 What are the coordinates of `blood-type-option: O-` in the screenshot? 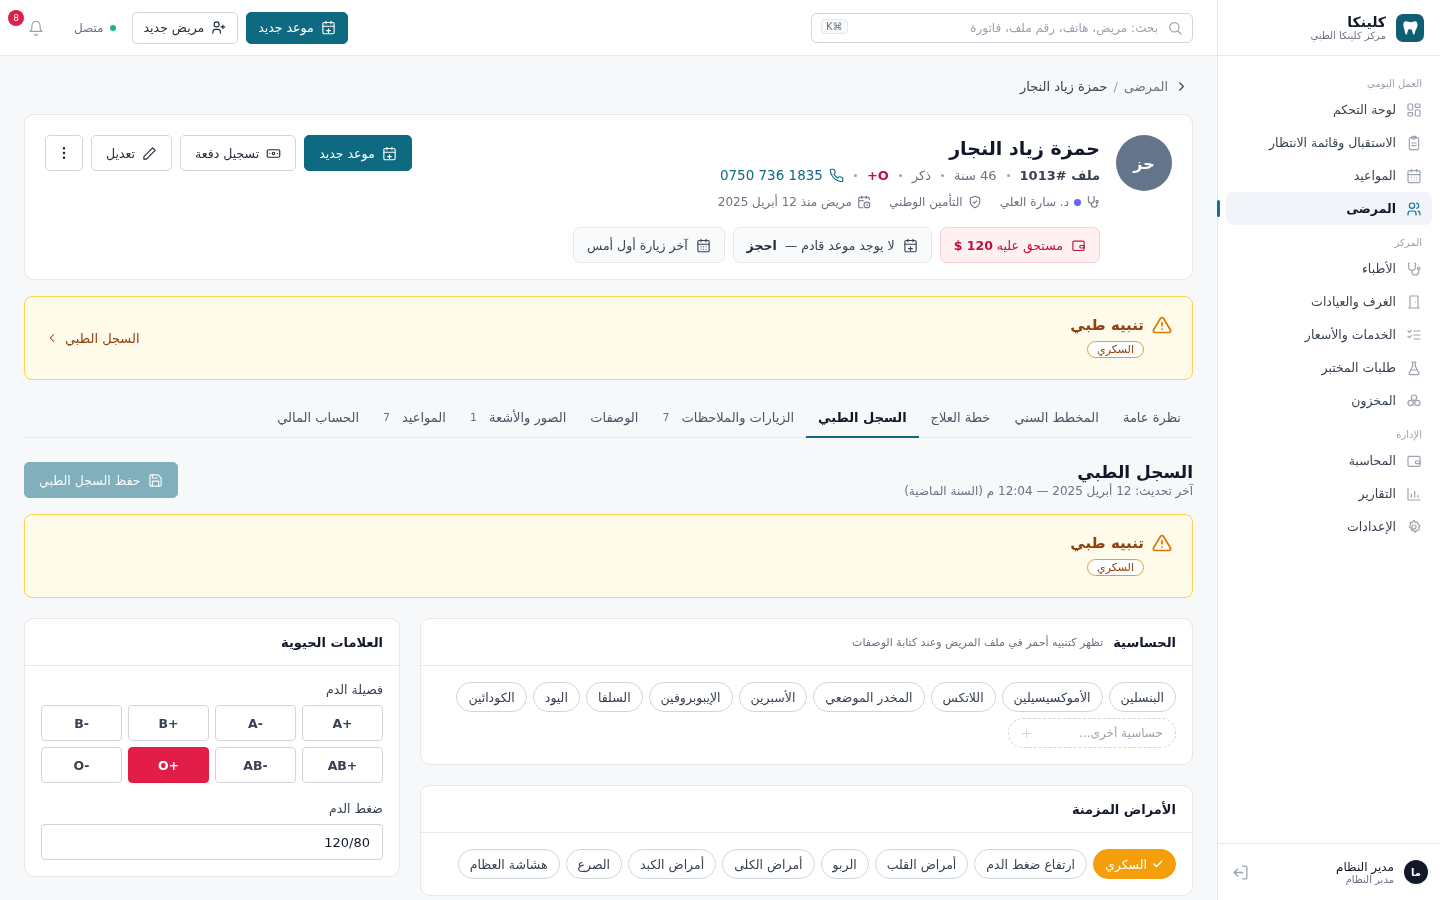 It's located at (81, 765).